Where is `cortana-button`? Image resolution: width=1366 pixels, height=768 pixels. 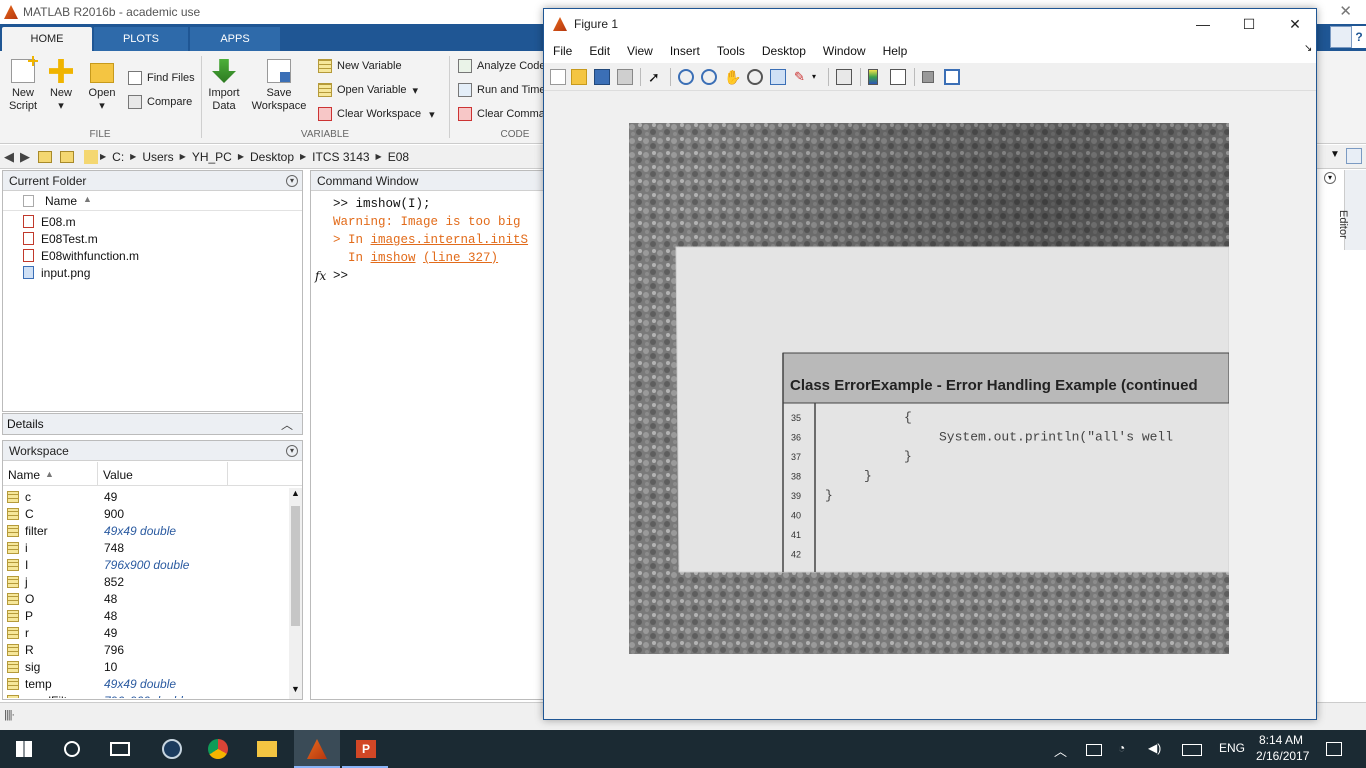
cortana-button is located at coordinates (71, 749).